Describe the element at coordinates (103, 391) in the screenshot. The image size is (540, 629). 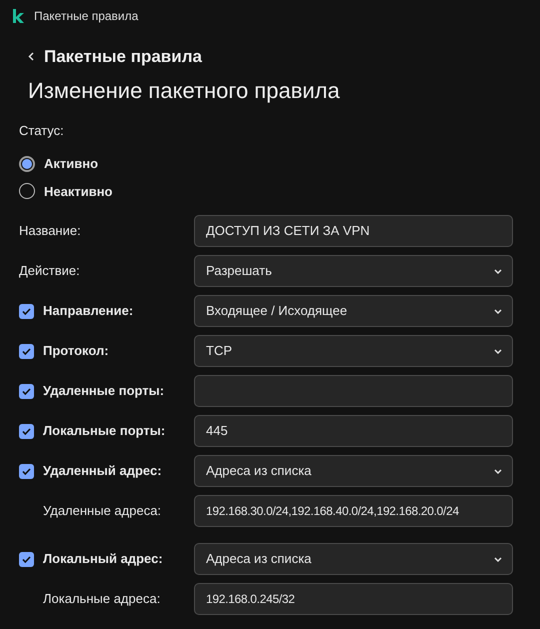
I see `field-label: Удаленные порты:` at that location.